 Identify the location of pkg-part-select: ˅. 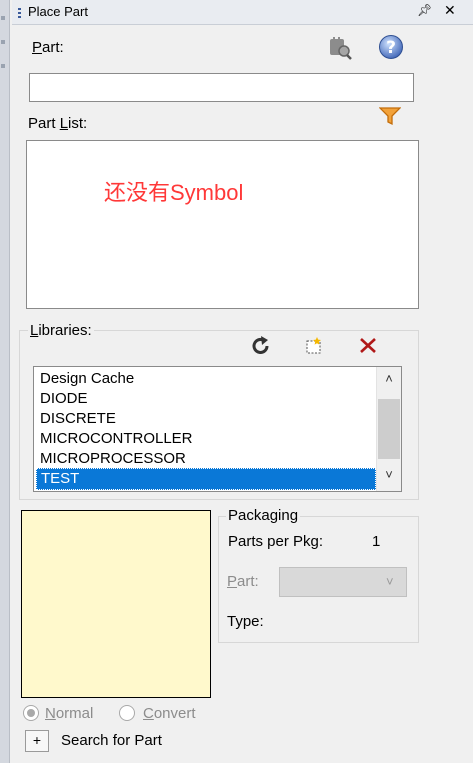
(343, 582).